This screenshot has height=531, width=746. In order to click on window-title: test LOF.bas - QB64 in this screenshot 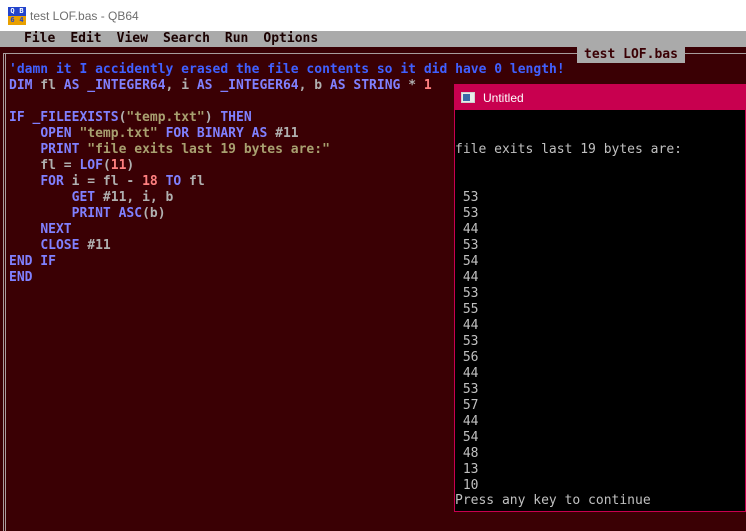, I will do `click(84, 15)`.